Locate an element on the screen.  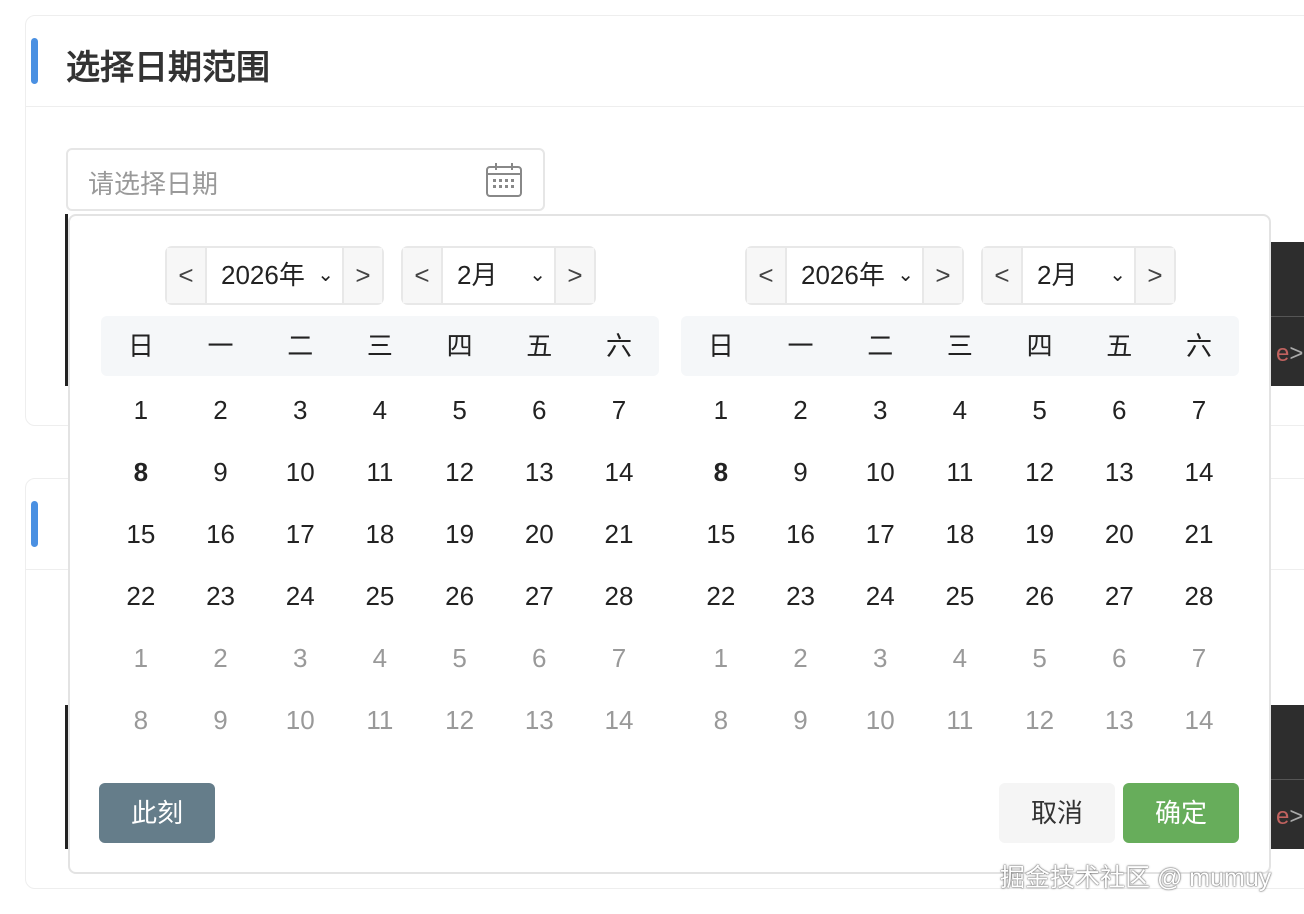
calendar-icon is located at coordinates (504, 180).